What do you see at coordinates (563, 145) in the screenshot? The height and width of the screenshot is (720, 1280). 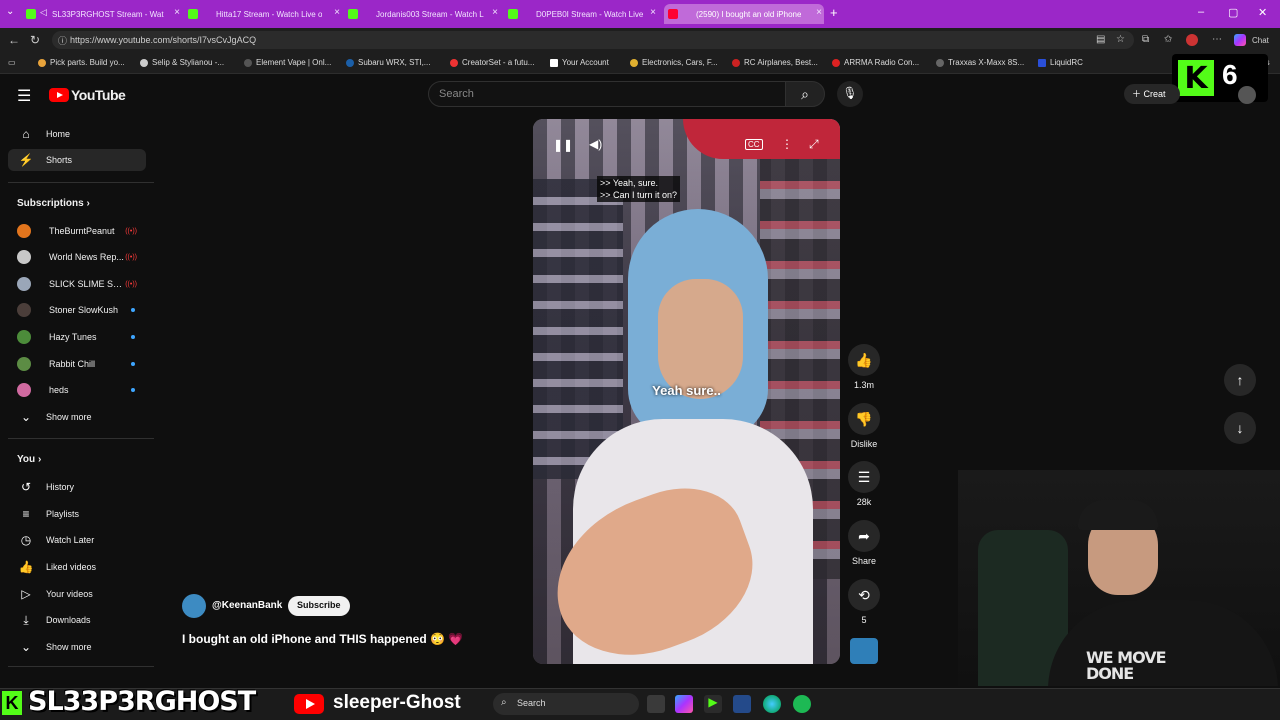 I see `pause-icon: ❚❚` at bounding box center [563, 145].